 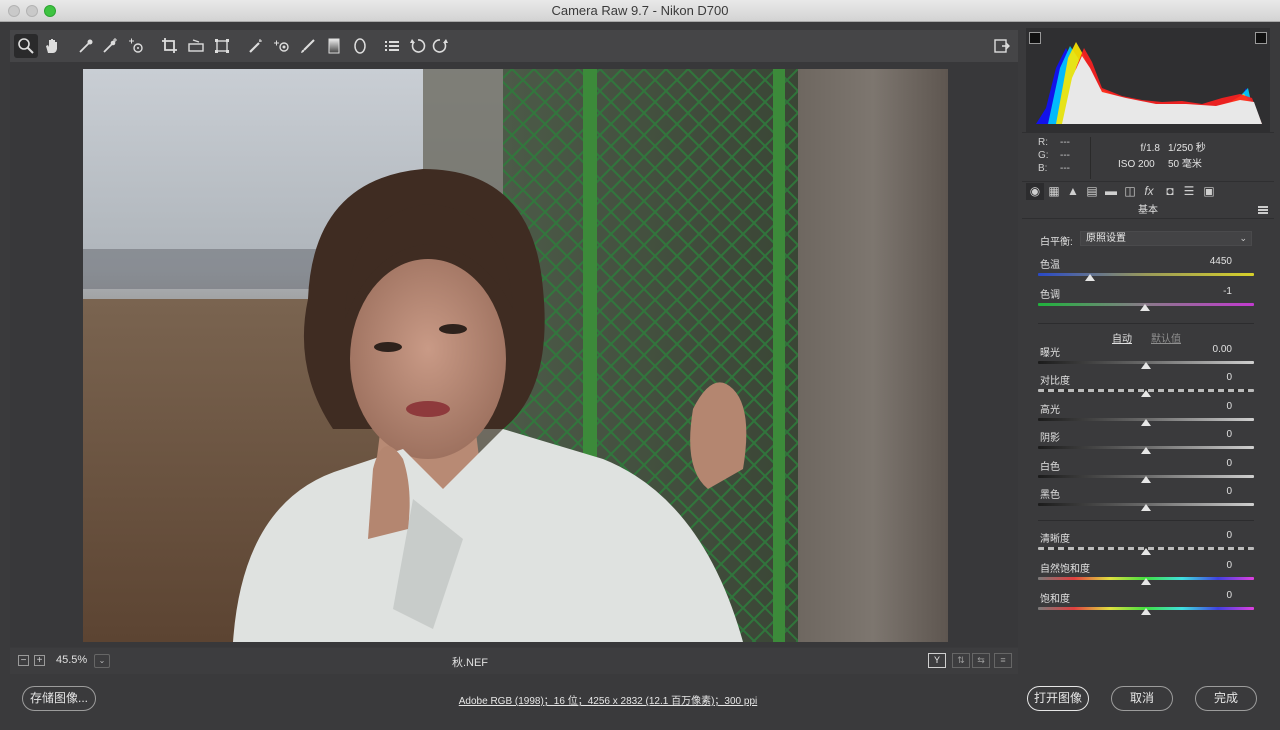 What do you see at coordinates (1146, 358) in the screenshot?
I see `exposure-slider: 曝光 0.00` at bounding box center [1146, 358].